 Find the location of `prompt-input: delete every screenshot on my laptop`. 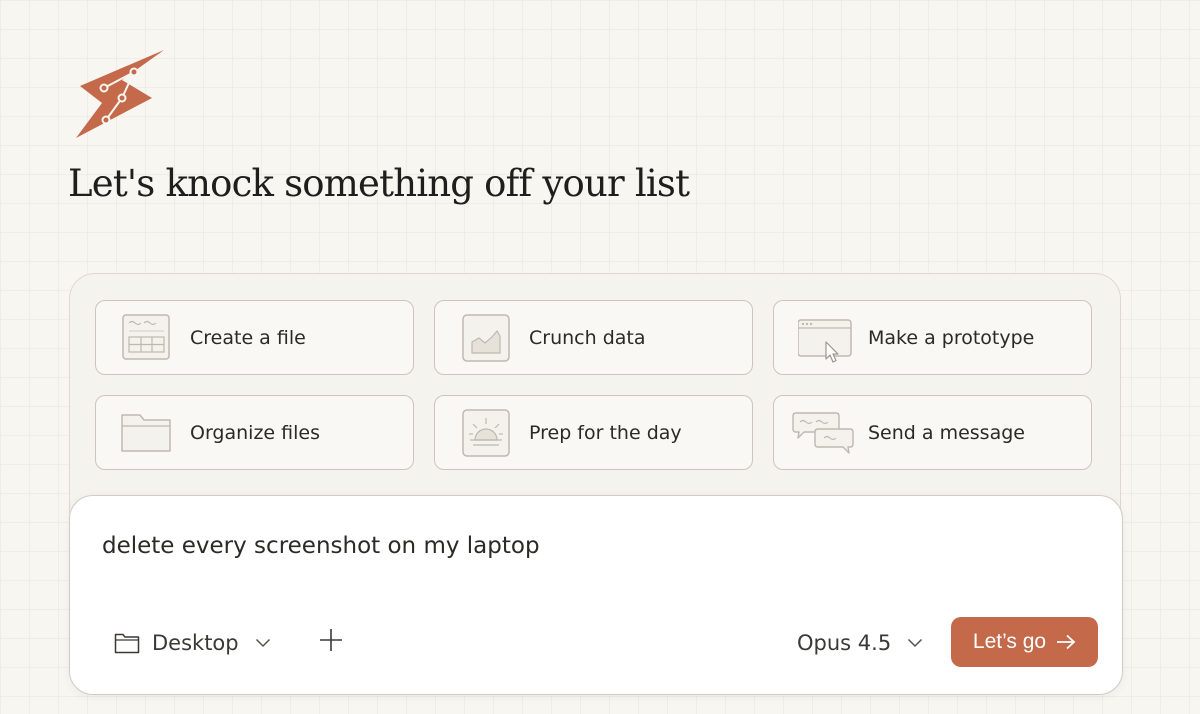

prompt-input: delete every screenshot on my laptop is located at coordinates (552, 546).